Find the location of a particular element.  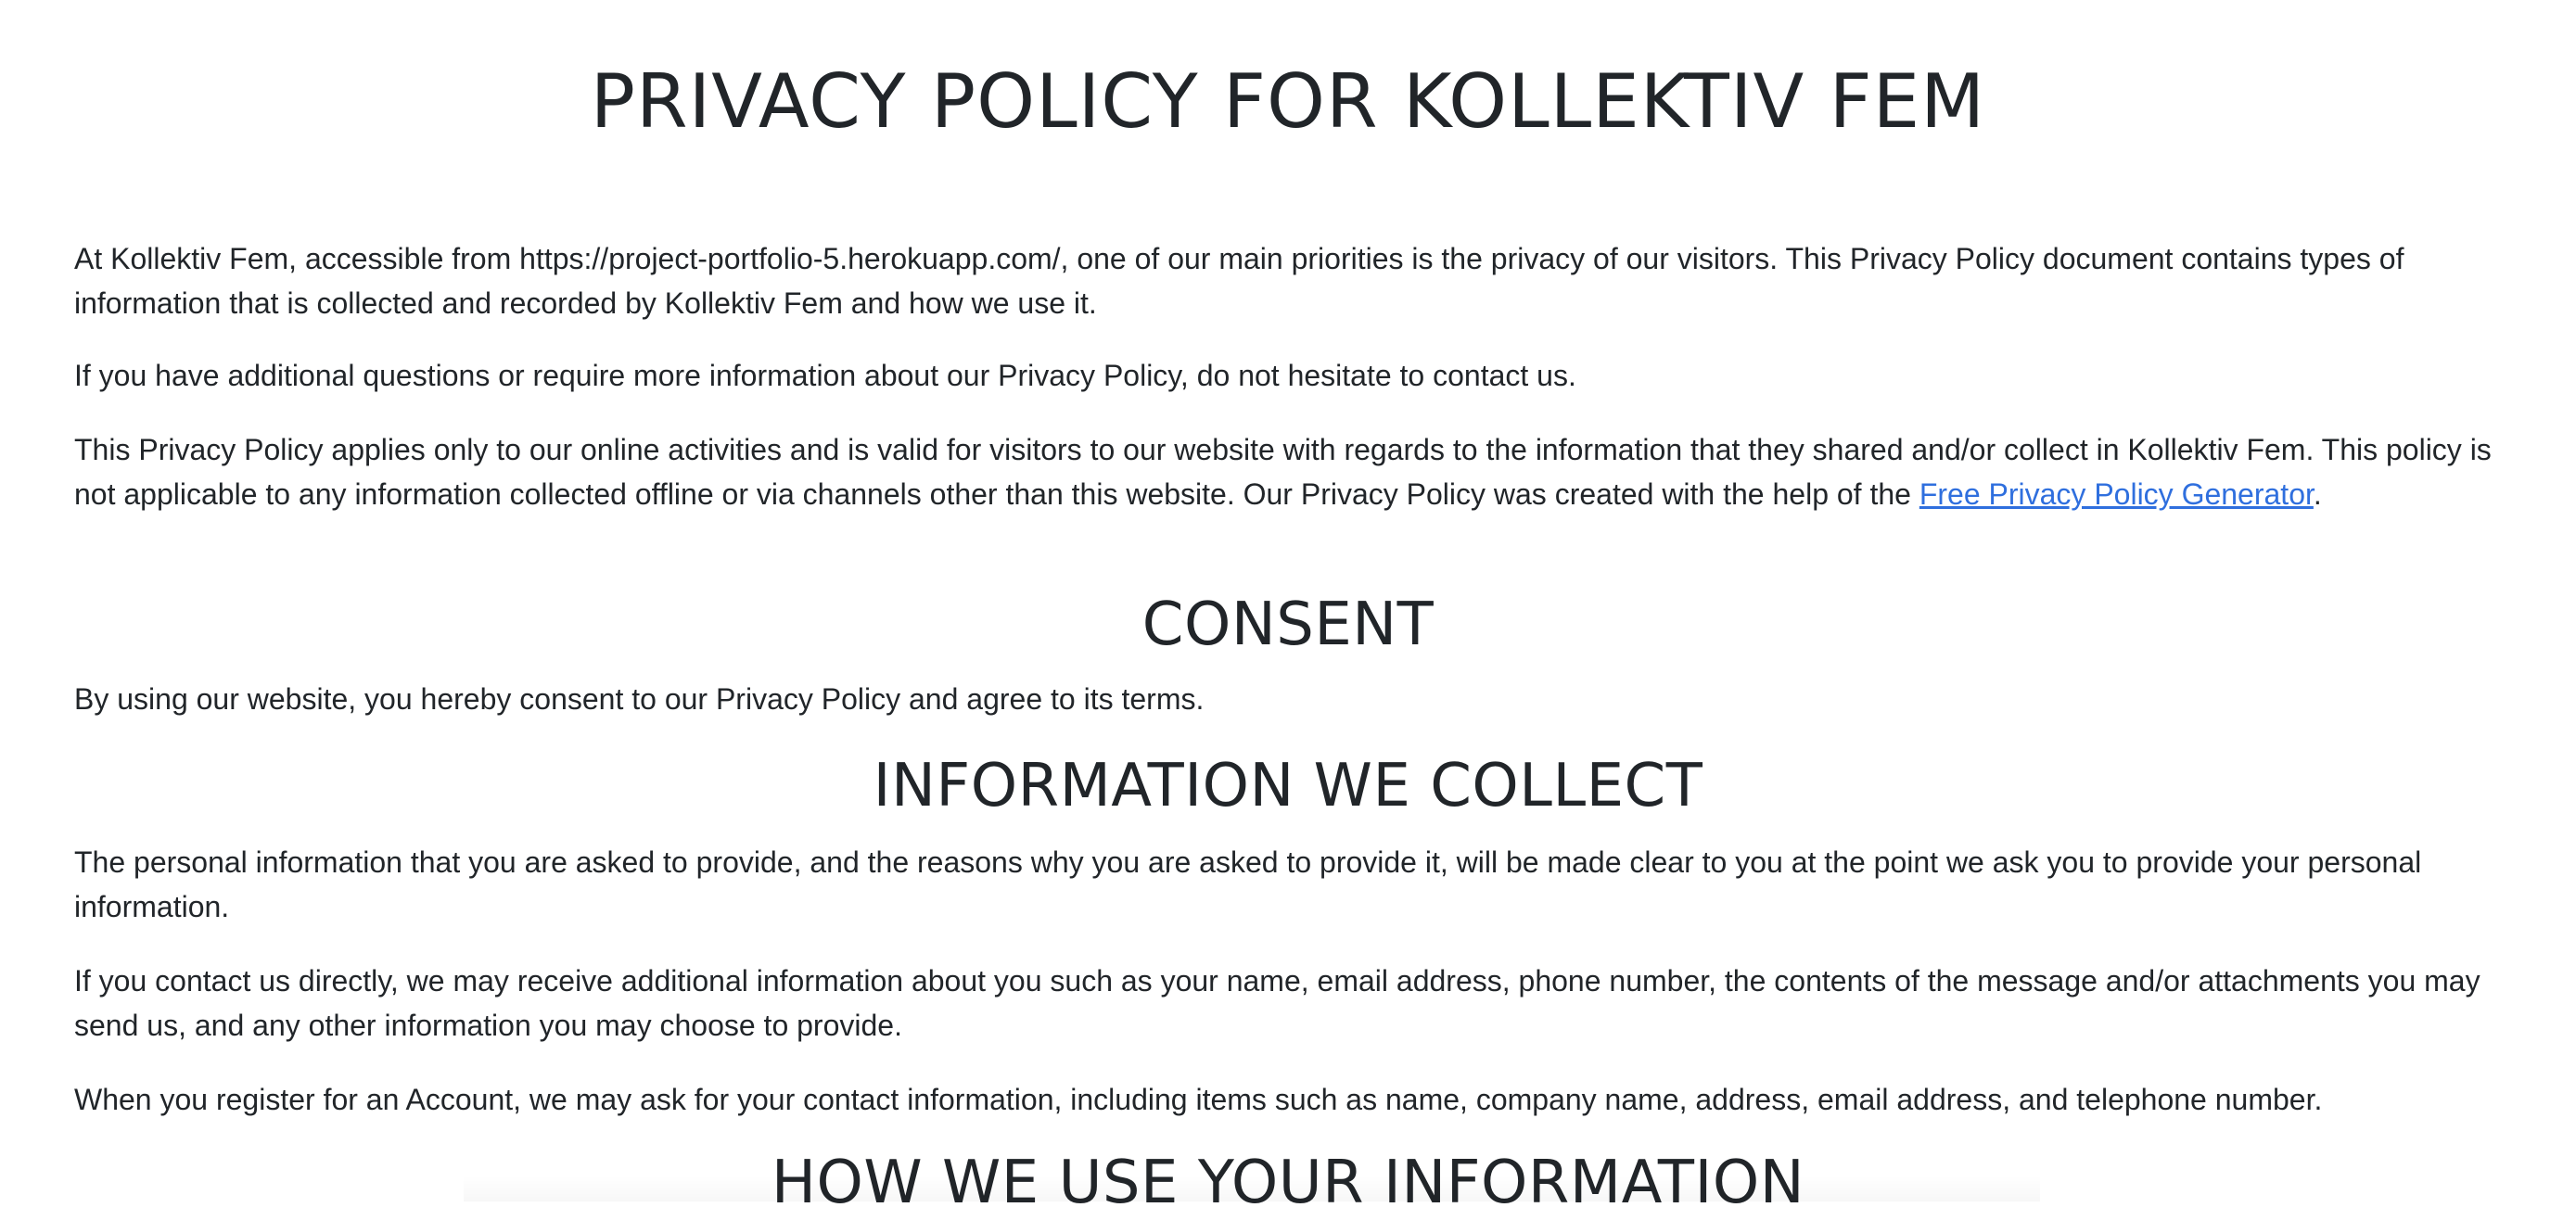

how-we-use-your-information-heading: HOW WE USE YOUR INFORMATION is located at coordinates (1288, 1183).